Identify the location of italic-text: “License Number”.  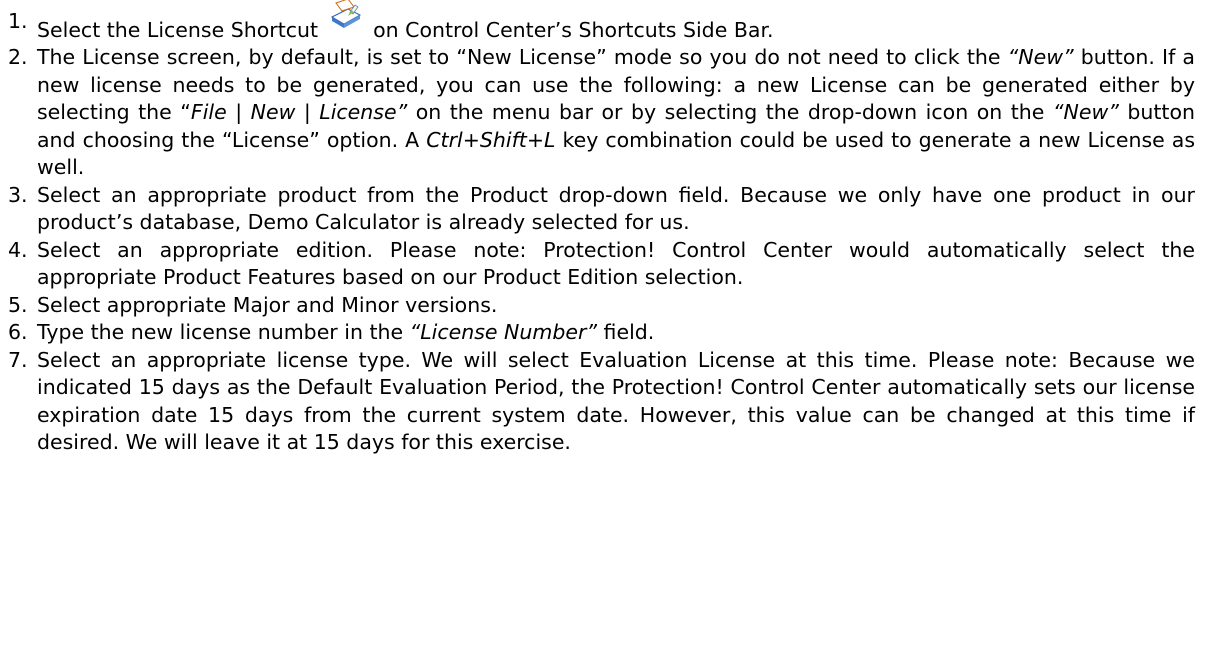
(503, 332).